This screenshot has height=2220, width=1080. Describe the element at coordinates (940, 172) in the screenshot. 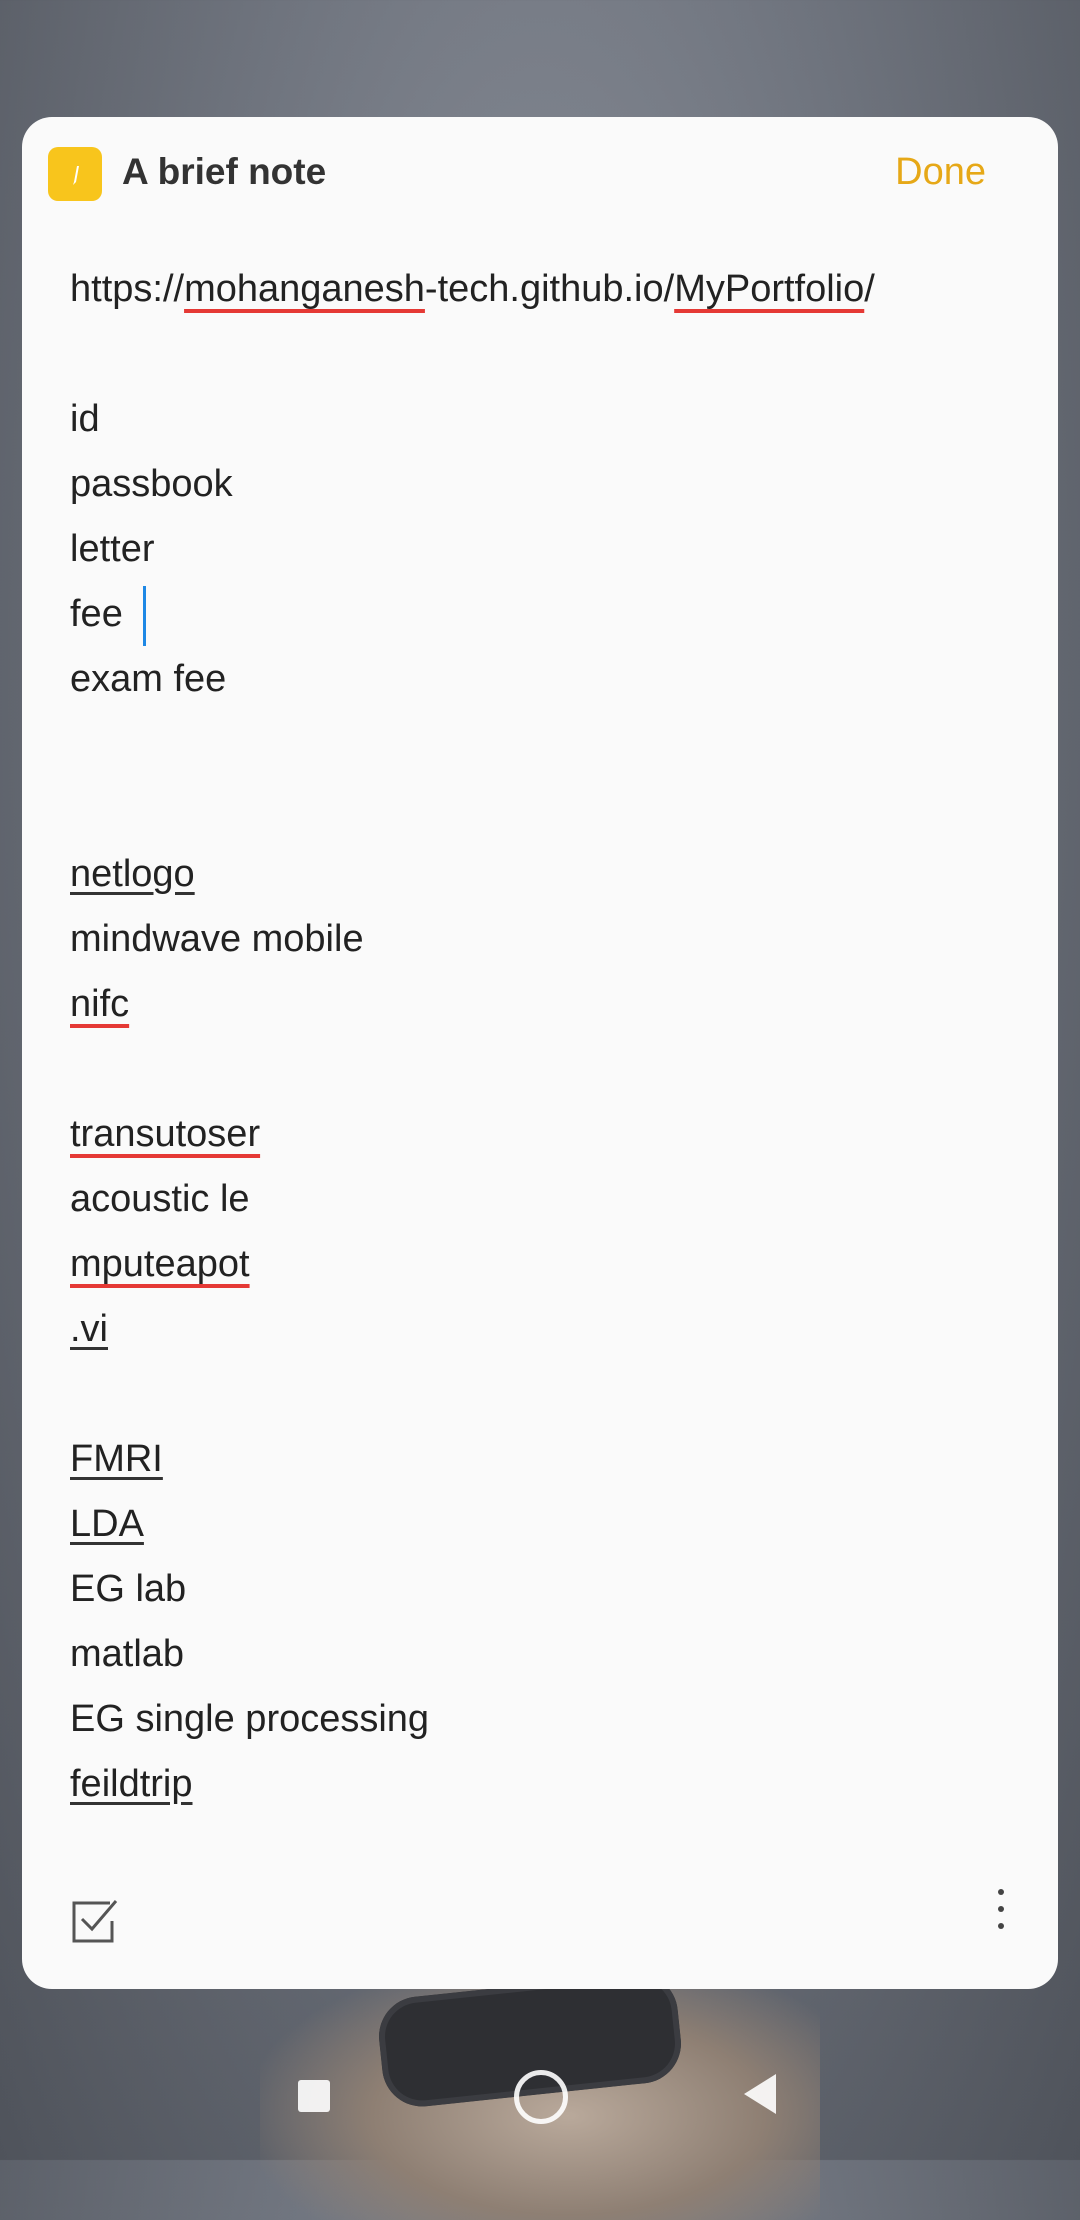

I see `done-button: Done` at that location.